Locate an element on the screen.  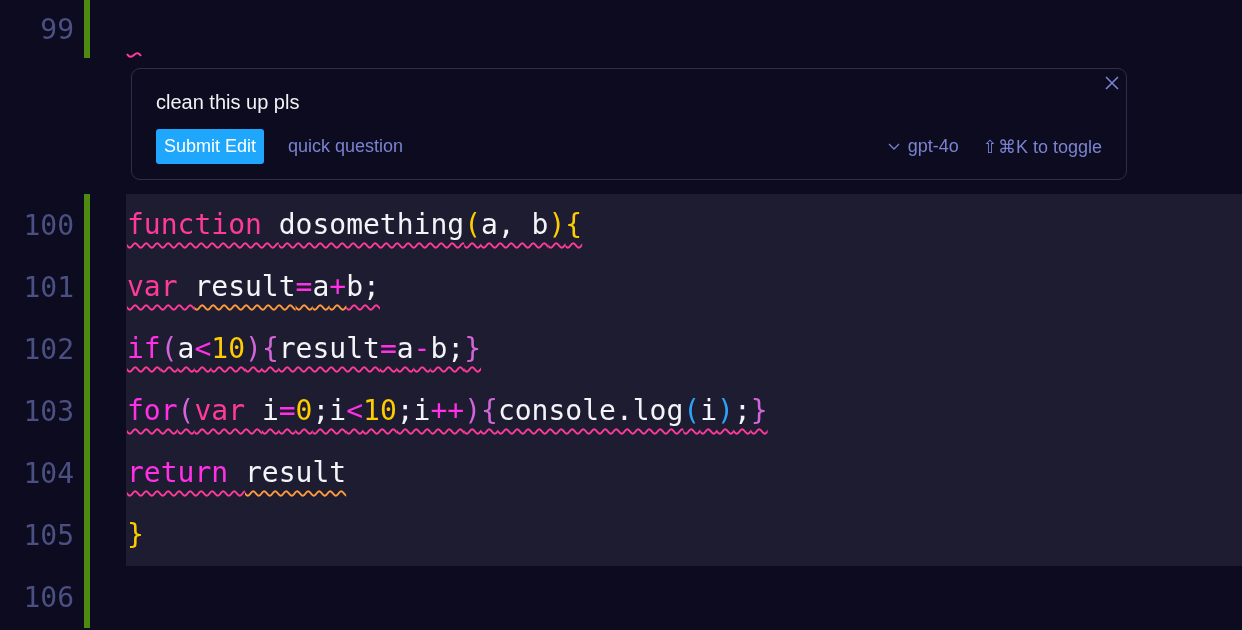
code-line: for(var i=0;i<10;i++){console.log(i);} is located at coordinates (447, 411).